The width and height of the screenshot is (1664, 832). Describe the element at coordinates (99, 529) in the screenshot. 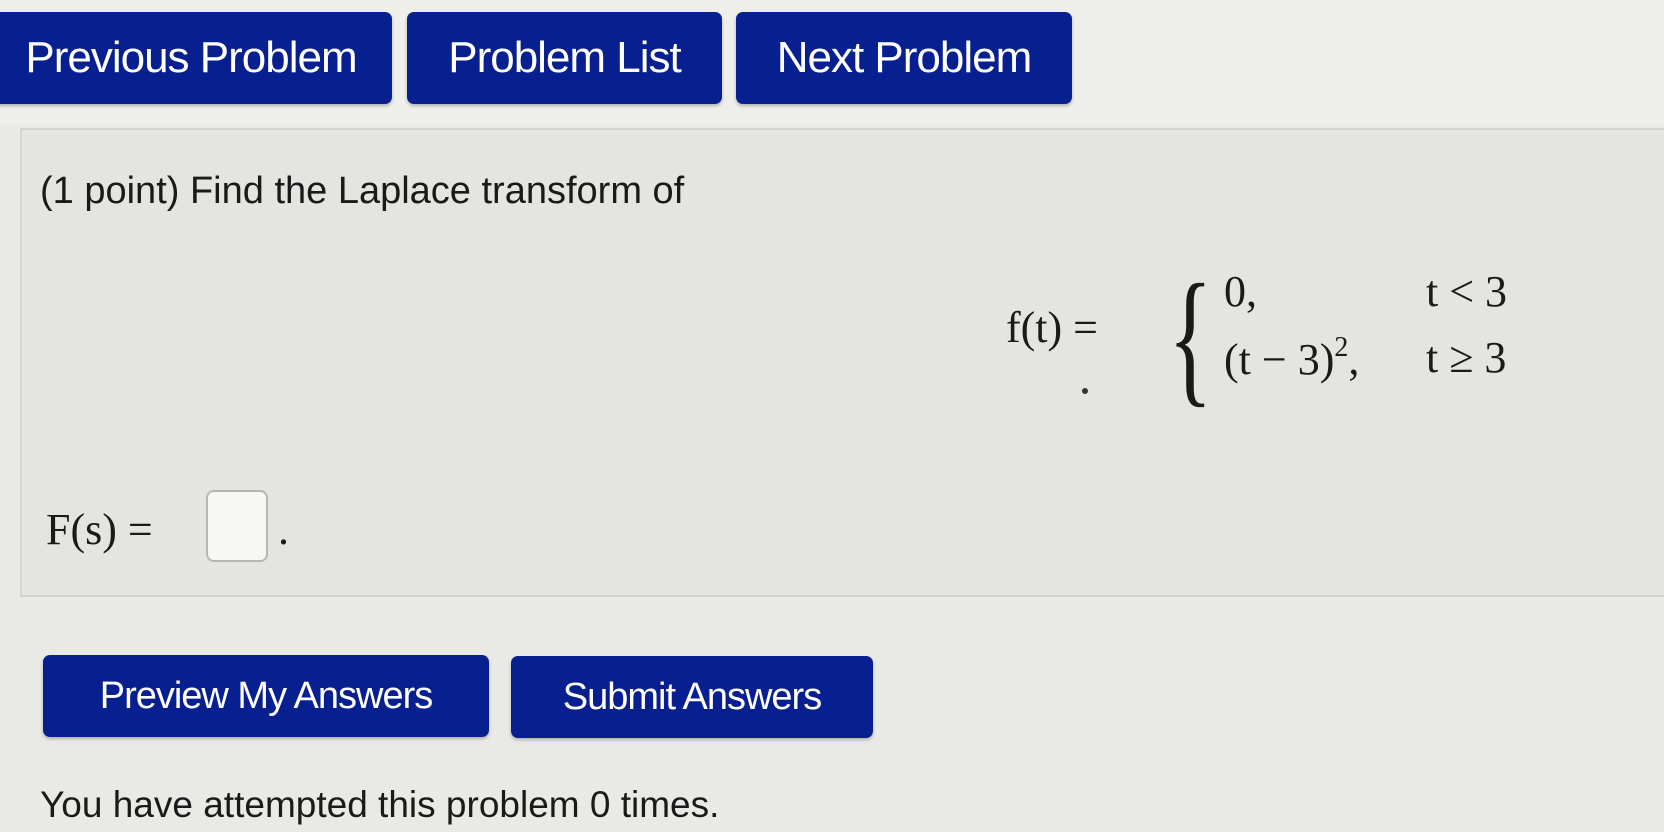

I see `answer-lhs: F(s) =` at that location.